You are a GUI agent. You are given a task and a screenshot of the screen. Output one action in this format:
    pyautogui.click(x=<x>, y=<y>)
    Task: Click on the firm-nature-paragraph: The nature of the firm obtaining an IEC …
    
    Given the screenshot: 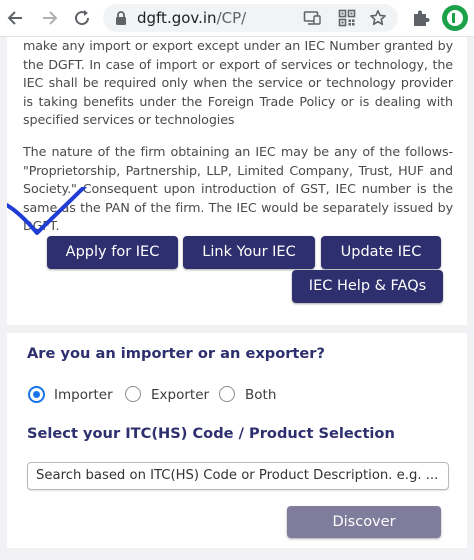 What is the action you would take?
    pyautogui.click(x=238, y=189)
    